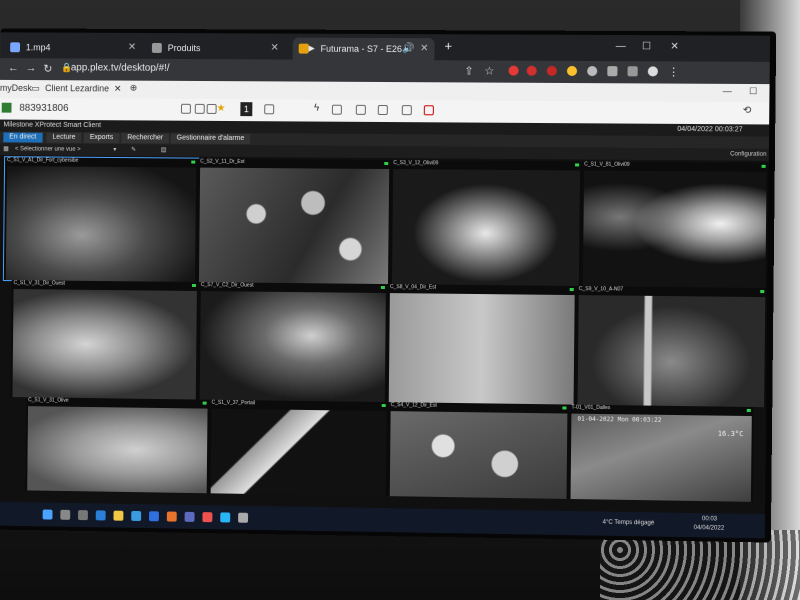  What do you see at coordinates (363, 49) in the screenshot?
I see `browser-tab-3: ▶ Futurama - S7 - E26 🔊 ✕` at bounding box center [363, 49].